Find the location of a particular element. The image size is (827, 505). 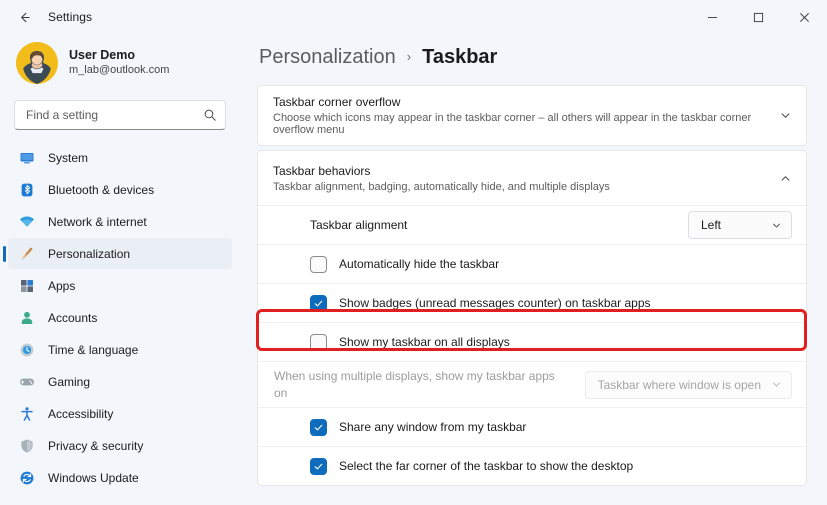

paintbrush-icon is located at coordinates (26, 253).